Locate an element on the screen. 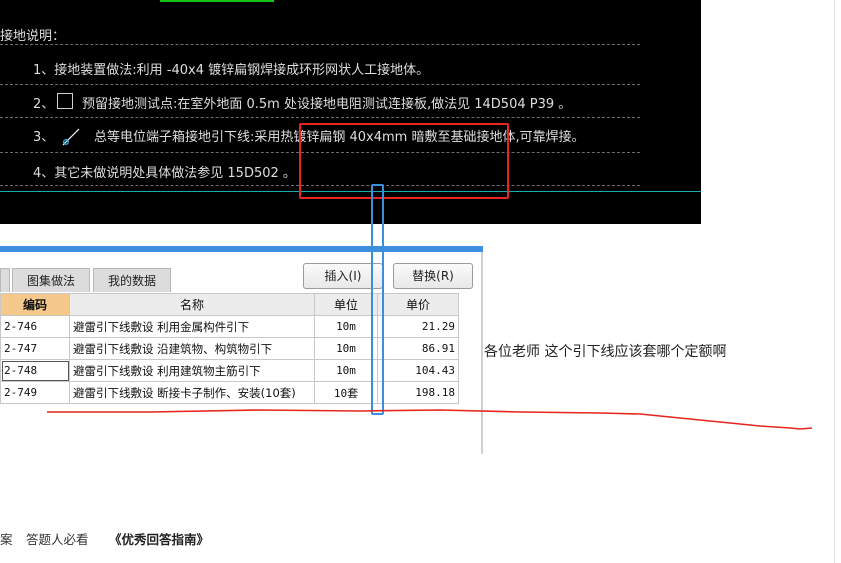  bottom-link-partial: 案 is located at coordinates (6, 538).